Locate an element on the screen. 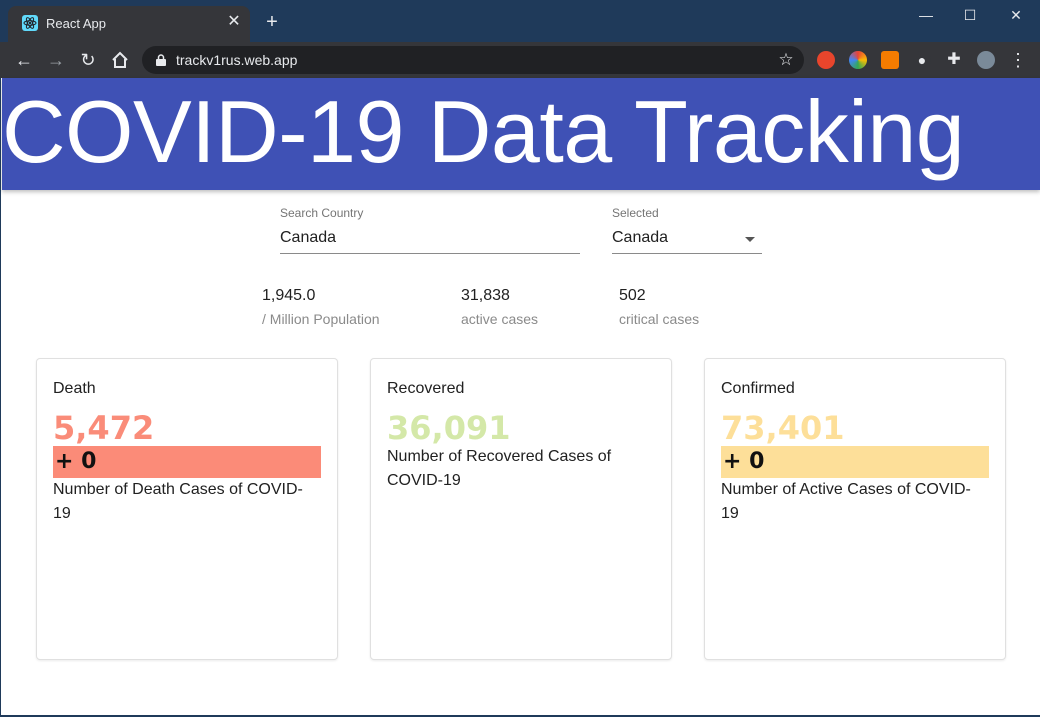  stat-active-label: active cases is located at coordinates (500, 319).